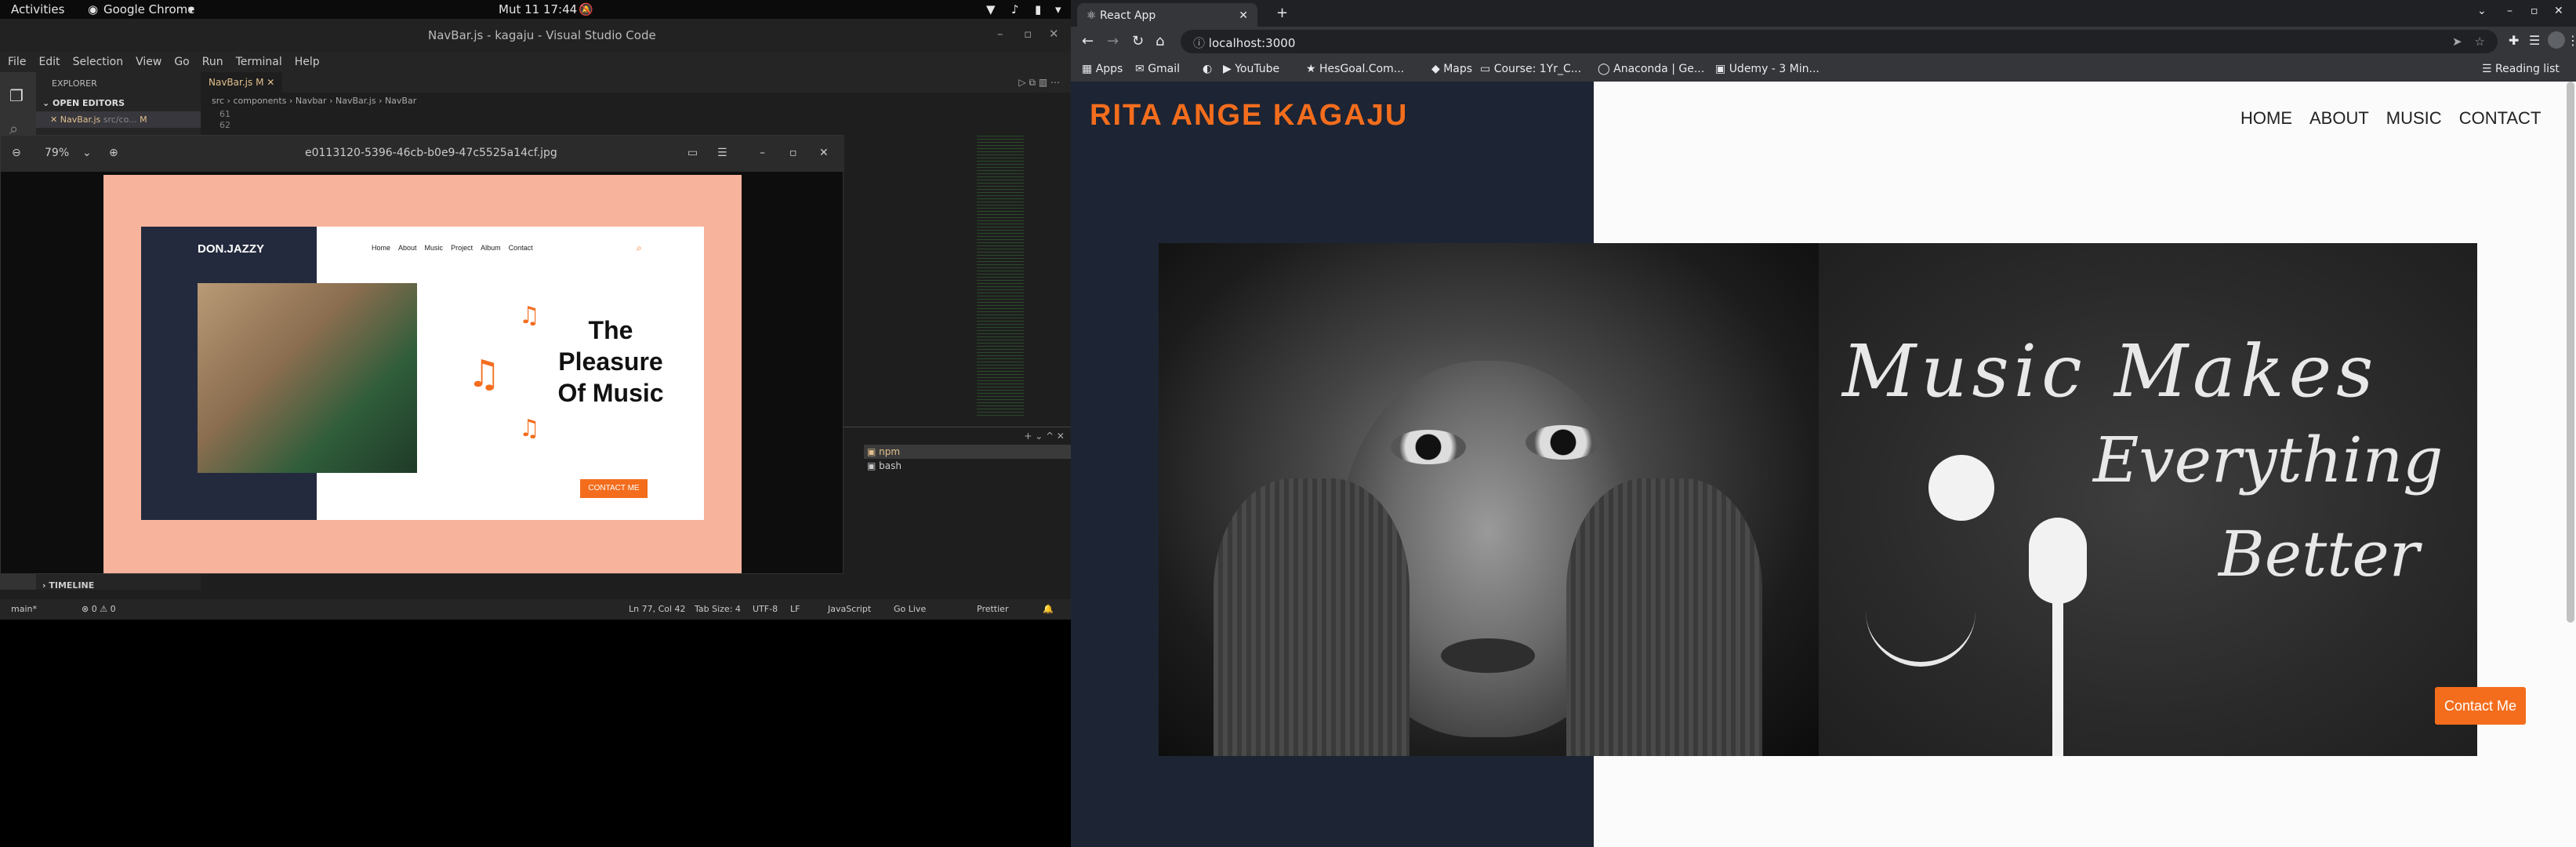  What do you see at coordinates (850, 609) in the screenshot?
I see `language-mode: JavaScript` at bounding box center [850, 609].